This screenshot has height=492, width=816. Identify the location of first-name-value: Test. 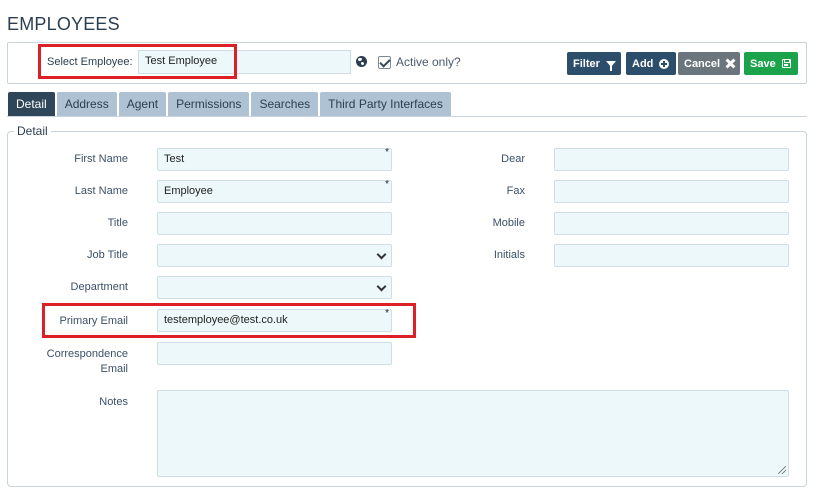
(174, 159).